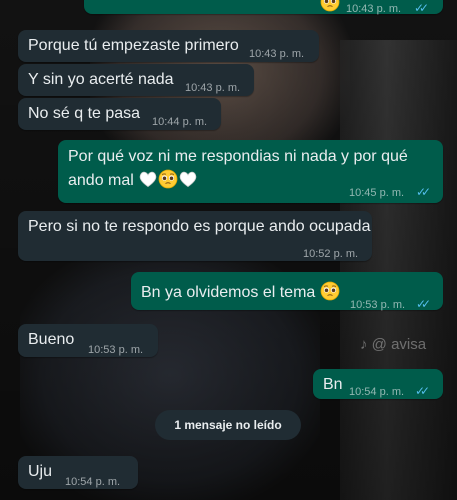 Image resolution: width=457 pixels, height=500 pixels. I want to click on message-text: Bn ya olvidemos el tema, so click(240, 292).